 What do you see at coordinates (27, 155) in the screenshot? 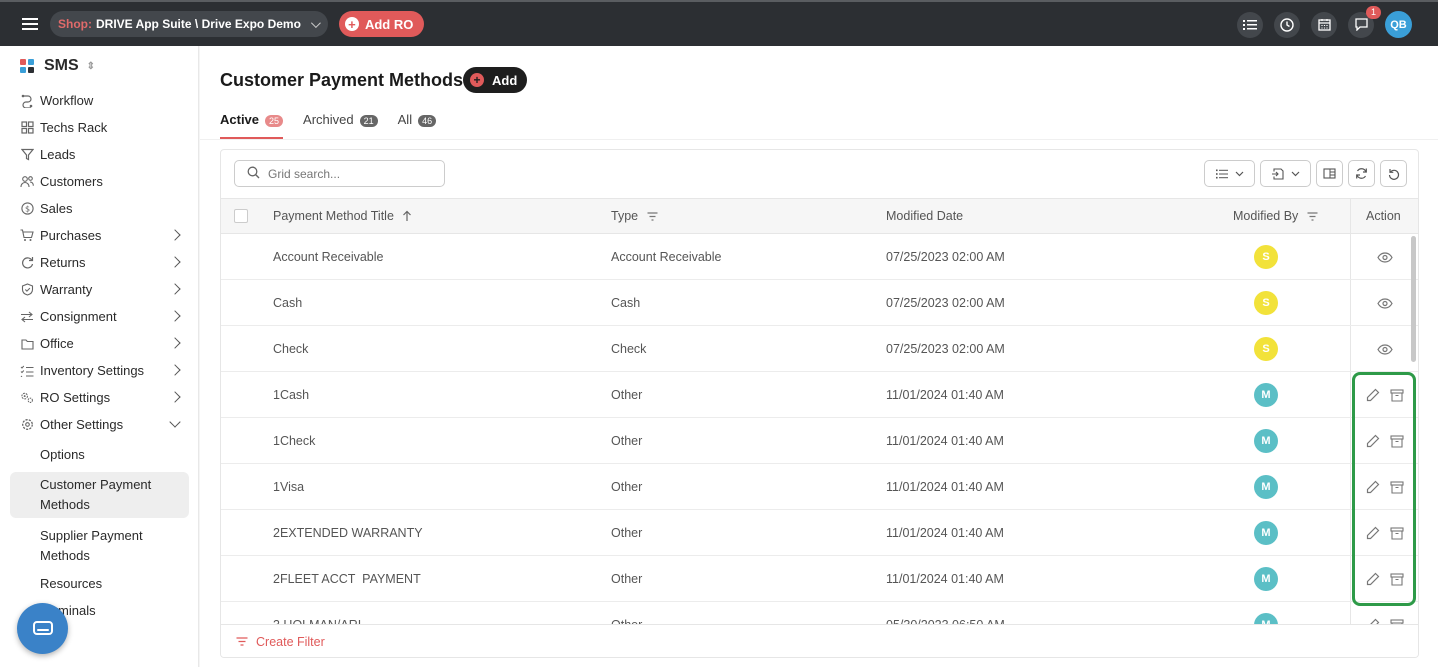
I see `funnel-icon` at bounding box center [27, 155].